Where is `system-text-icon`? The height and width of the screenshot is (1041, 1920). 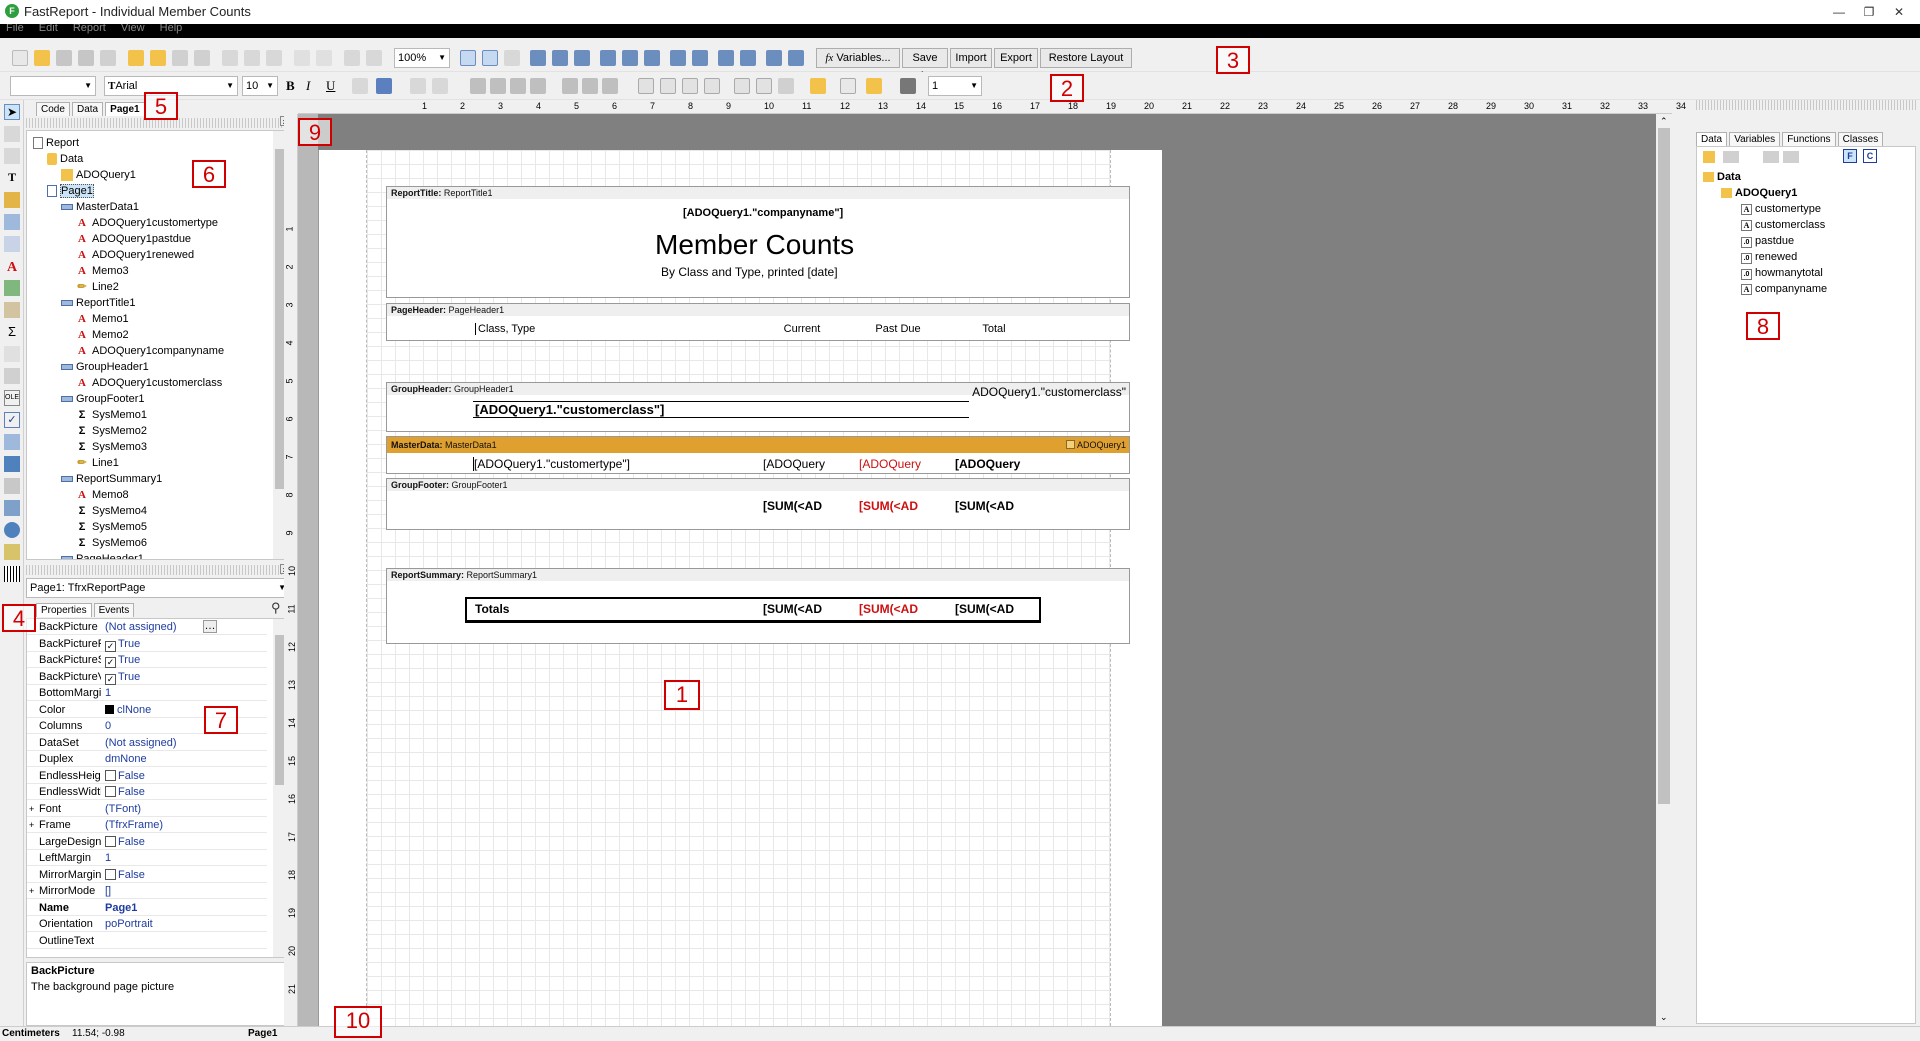 system-text-icon is located at coordinates (12, 310).